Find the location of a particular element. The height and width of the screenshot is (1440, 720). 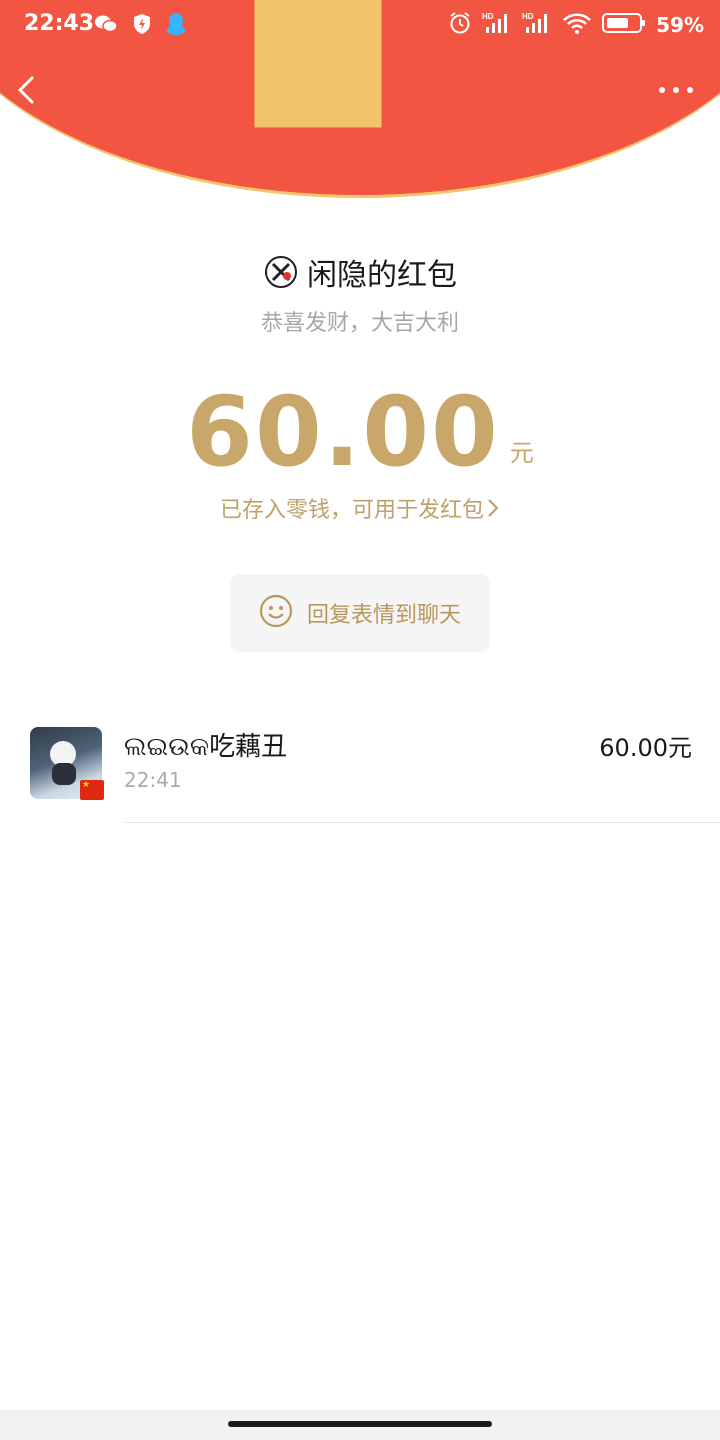

greeting-text: 恭喜发财，大吉大利 is located at coordinates (359, 323).